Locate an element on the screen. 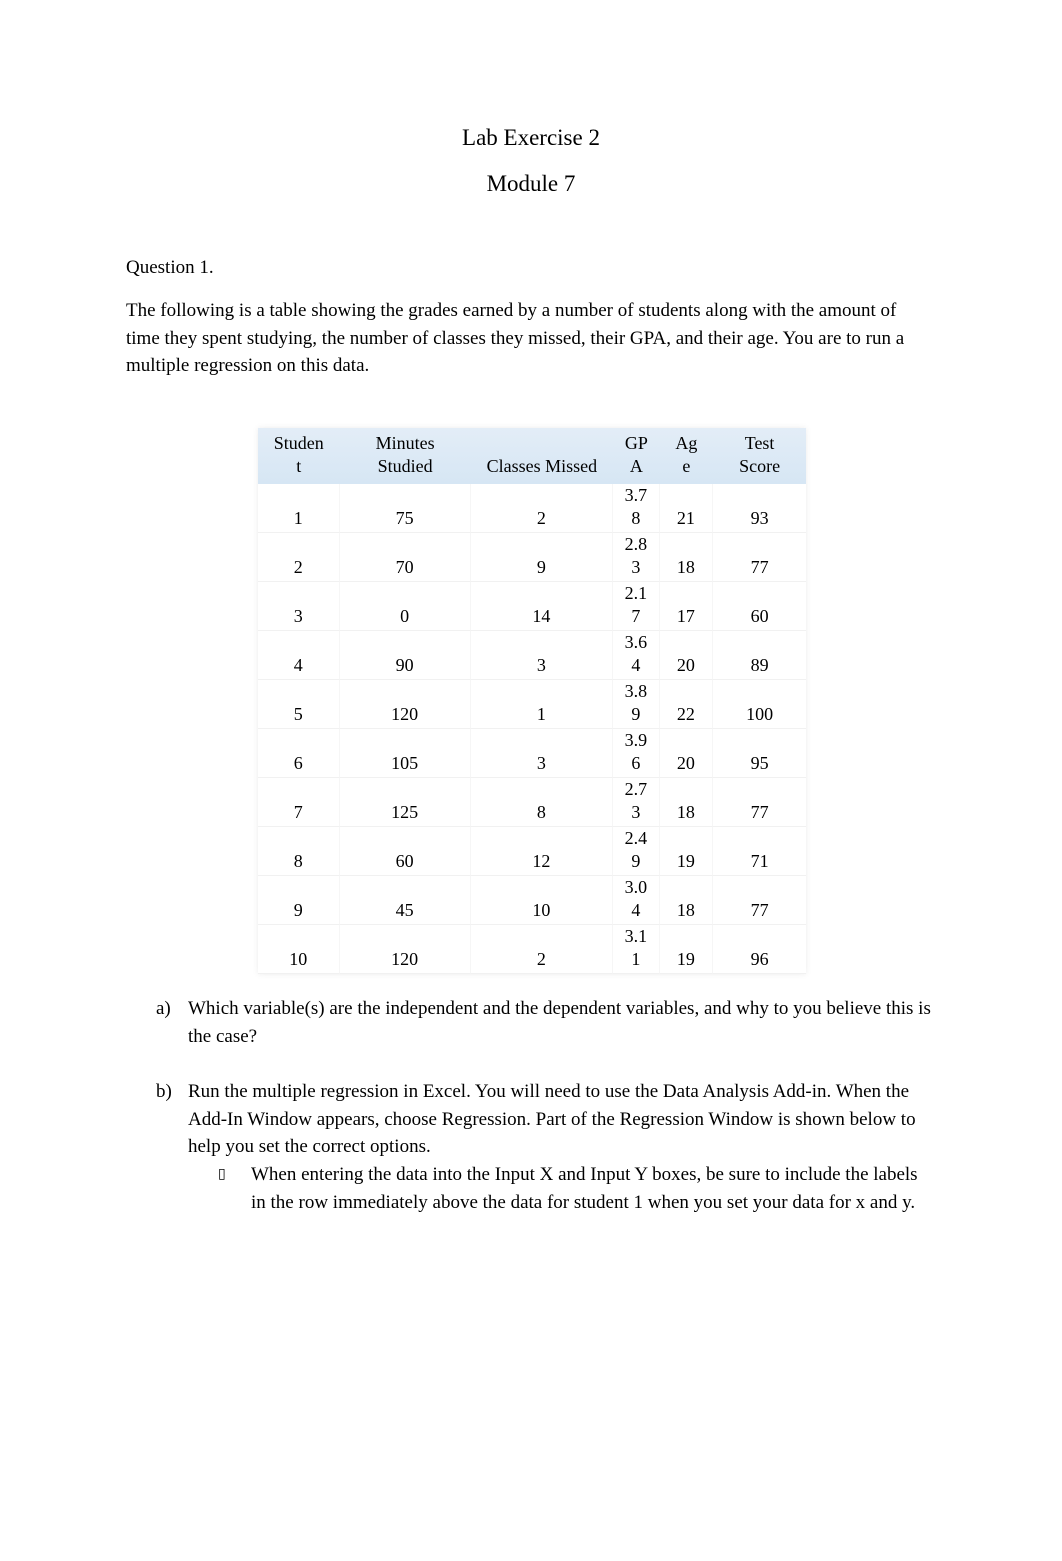 This screenshot has width=1062, height=1561. cell-classes-missed: 10 is located at coordinates (542, 900).